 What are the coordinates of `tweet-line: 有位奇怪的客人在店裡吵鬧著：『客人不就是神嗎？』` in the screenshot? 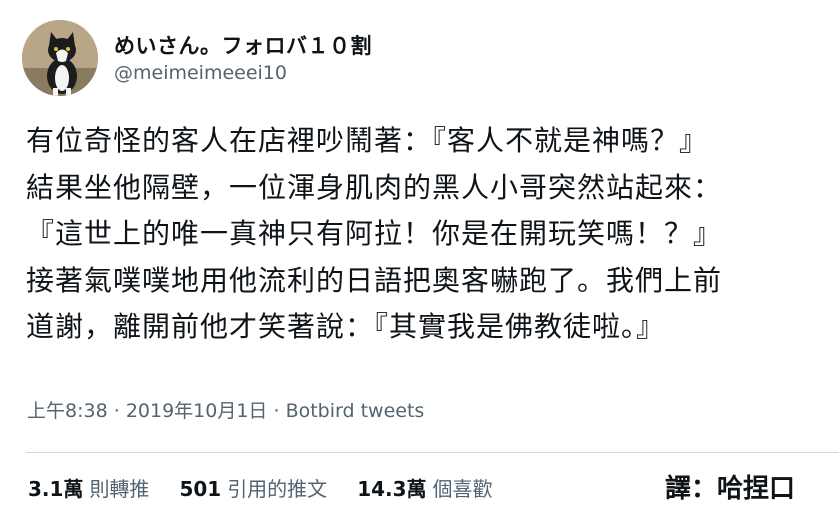 It's located at (367, 140).